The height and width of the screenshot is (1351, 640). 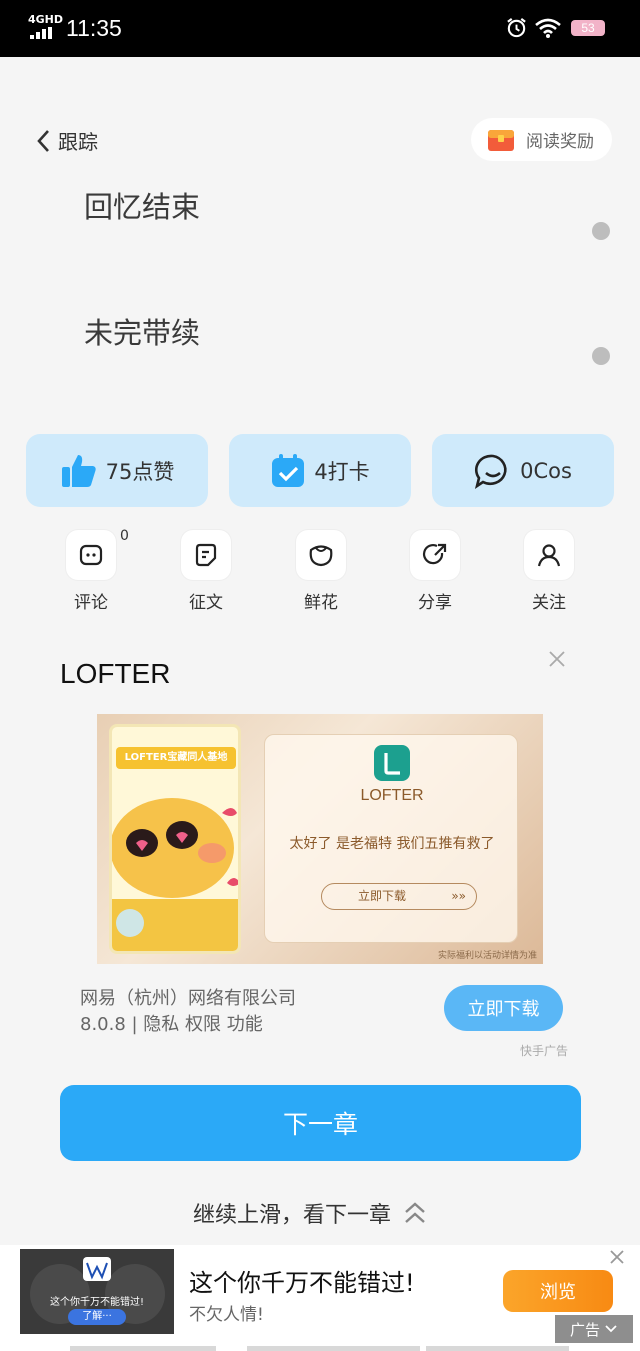 I want to click on battery-icon: 53, so click(x=588, y=28).